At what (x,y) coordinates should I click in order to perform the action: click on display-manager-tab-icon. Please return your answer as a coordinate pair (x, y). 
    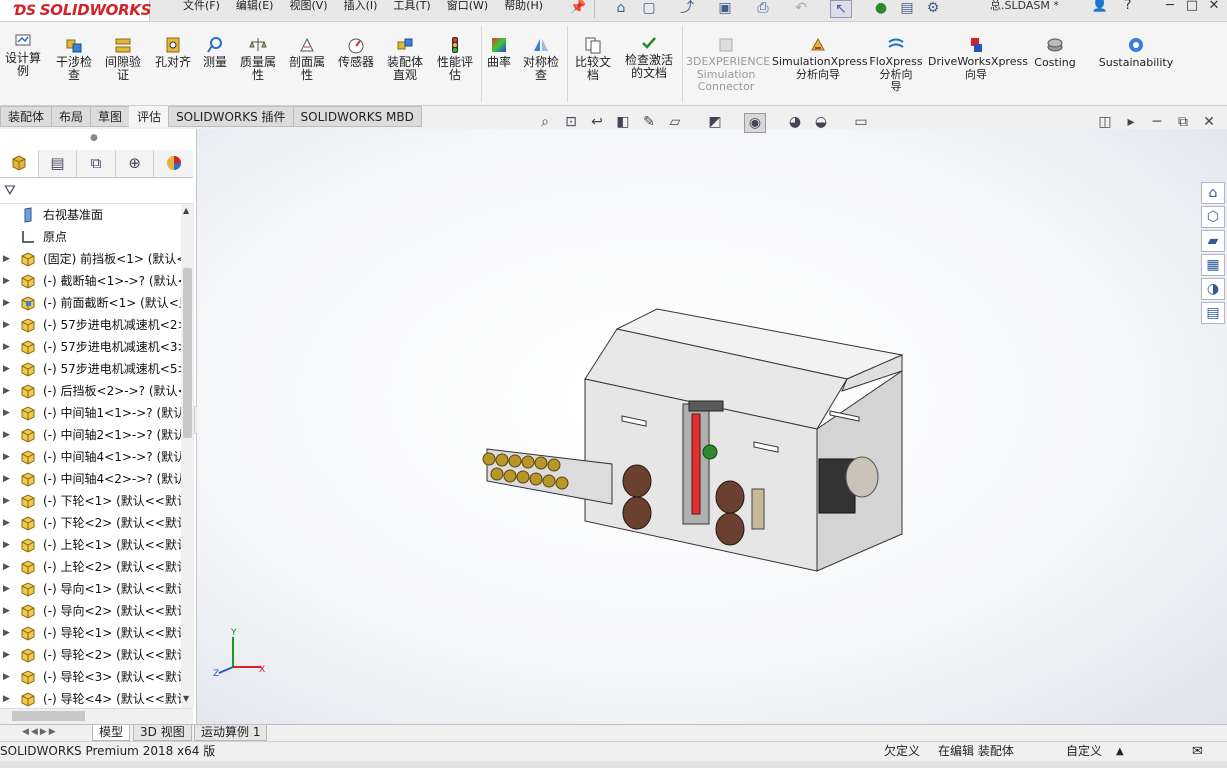
    Looking at the image, I should click on (173, 163).